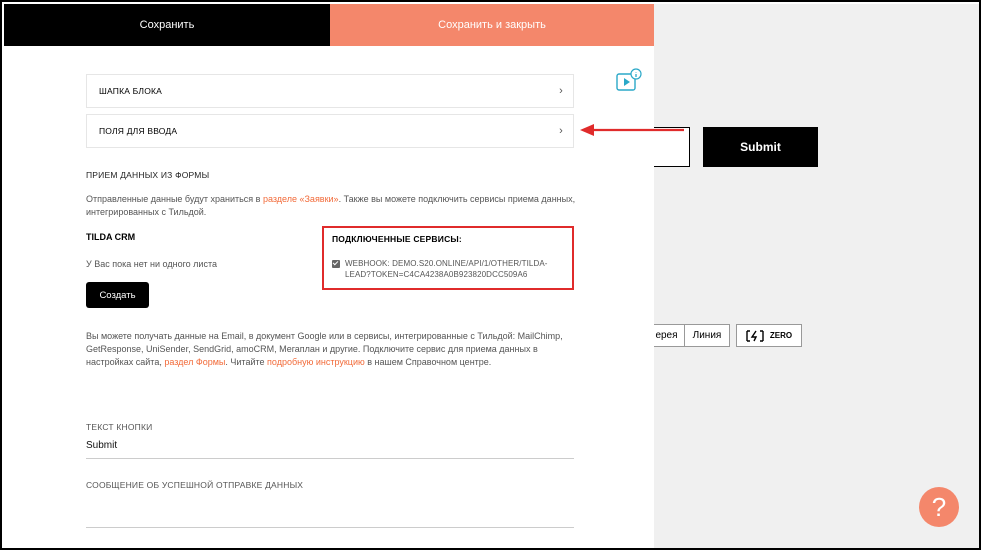  What do you see at coordinates (330, 131) in the screenshot?
I see `input-fields-accordion: ПОЛЯ ДЛЯ ВВОДА ›` at bounding box center [330, 131].